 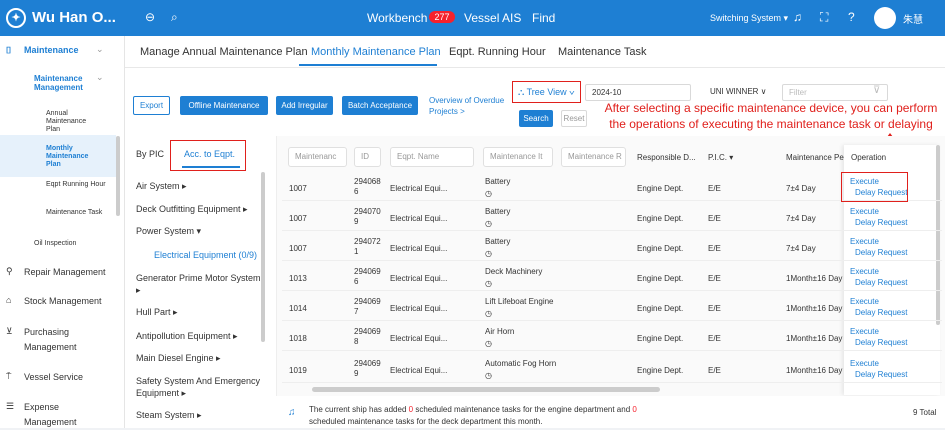 I want to click on tree-item-hull-part: Hull Part ▸, so click(x=157, y=312).